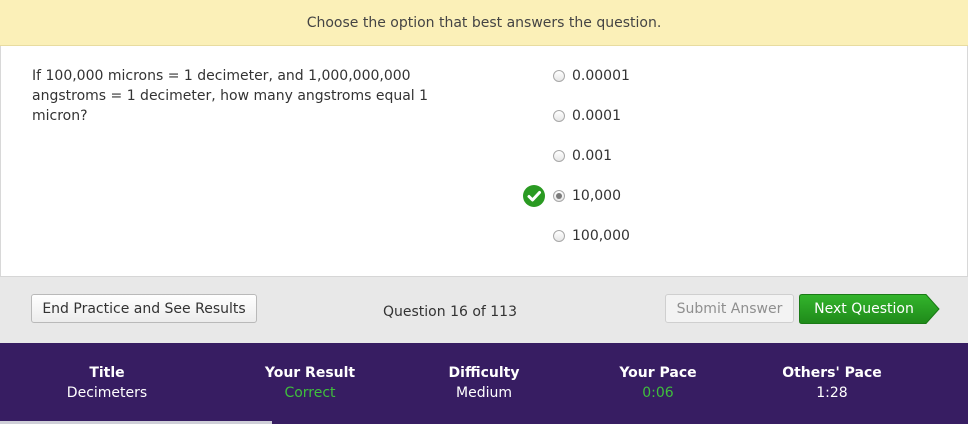 The height and width of the screenshot is (424, 968). I want to click on choice-option-5: 100,000, so click(591, 236).